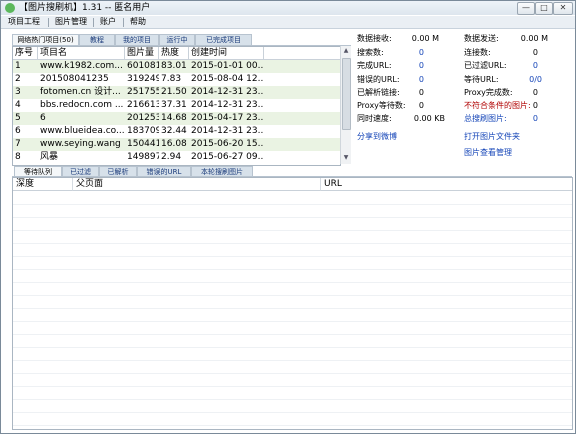 The height and width of the screenshot is (434, 576). What do you see at coordinates (137, 39) in the screenshot?
I see `tab-my-projects: 我的项目` at bounding box center [137, 39].